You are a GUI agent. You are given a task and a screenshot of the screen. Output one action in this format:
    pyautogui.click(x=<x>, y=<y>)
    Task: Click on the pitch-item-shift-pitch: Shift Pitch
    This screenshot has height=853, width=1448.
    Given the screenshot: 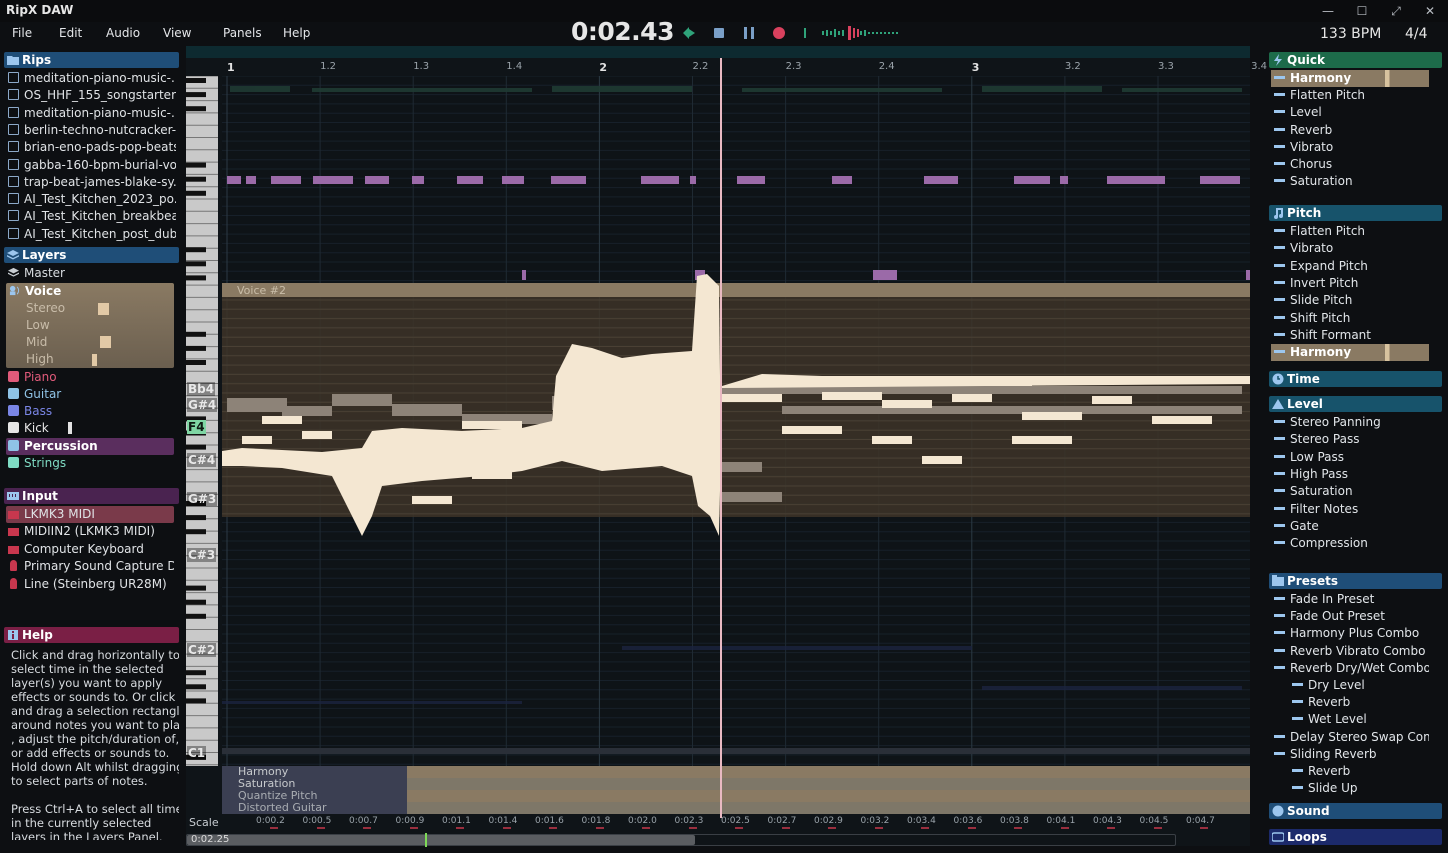 What is the action you would take?
    pyautogui.click(x=1350, y=318)
    